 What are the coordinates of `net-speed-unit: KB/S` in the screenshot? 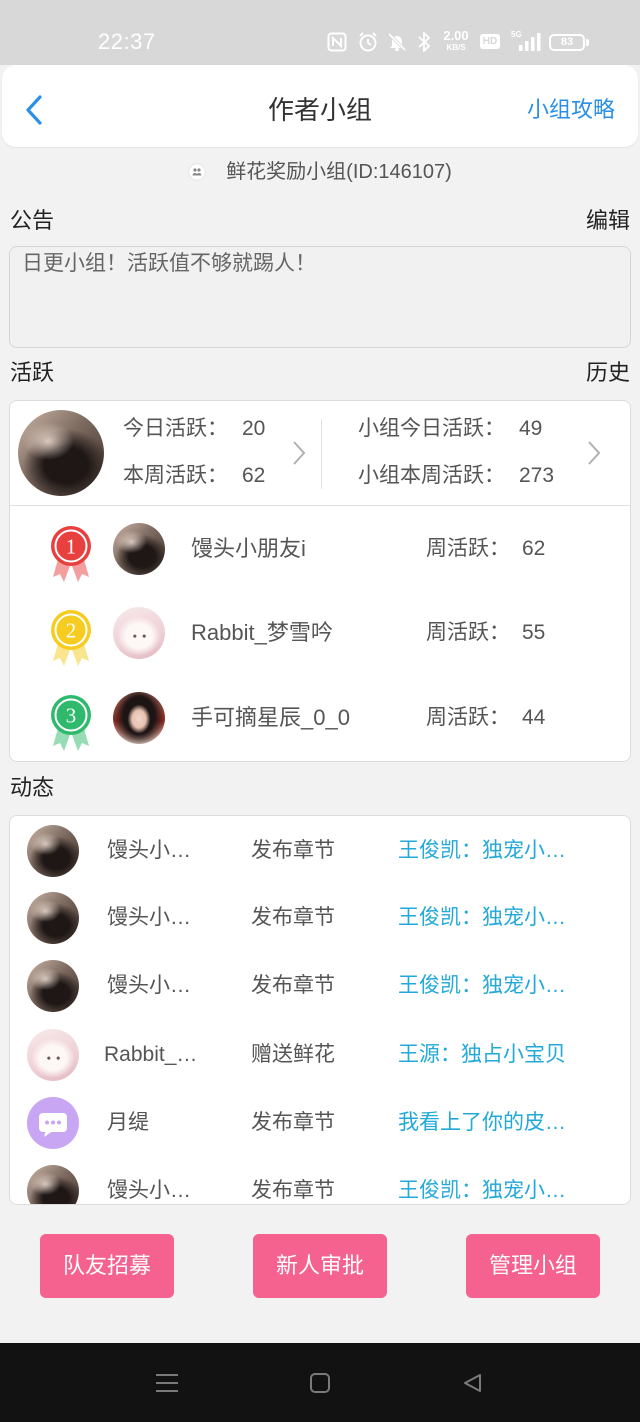 It's located at (456, 47).